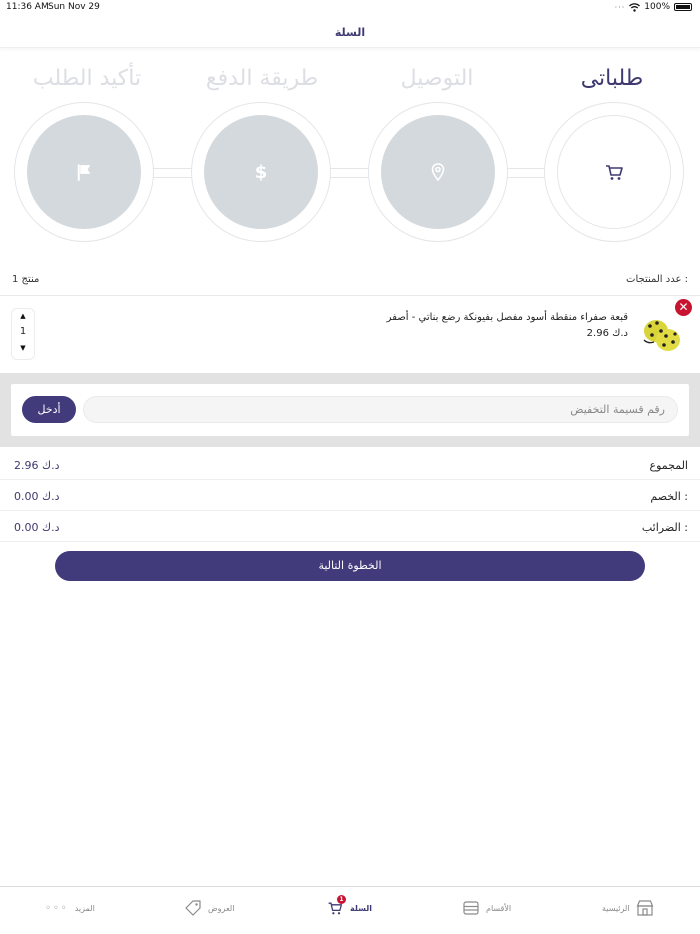  What do you see at coordinates (341, 899) in the screenshot?
I see `cart-badge: 1` at bounding box center [341, 899].